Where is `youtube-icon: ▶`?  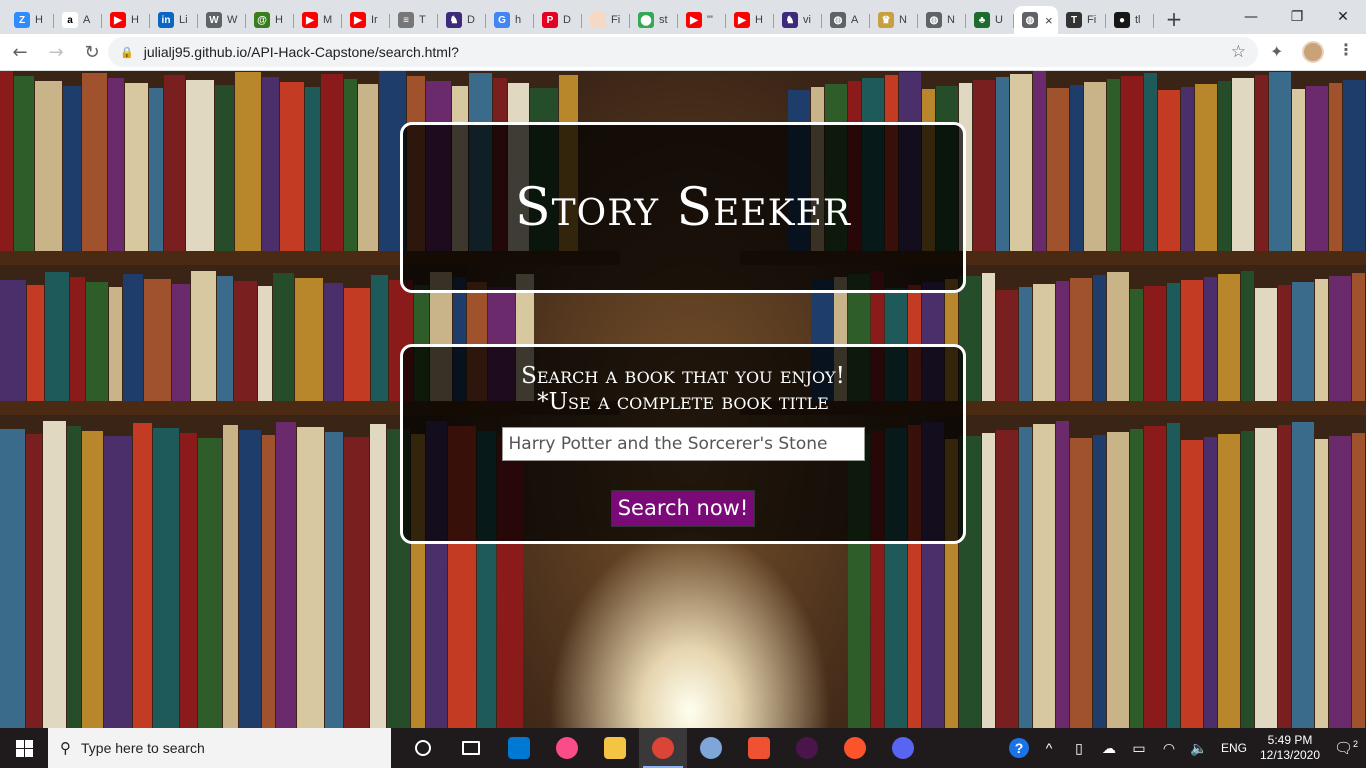 youtube-icon: ▶ is located at coordinates (742, 20).